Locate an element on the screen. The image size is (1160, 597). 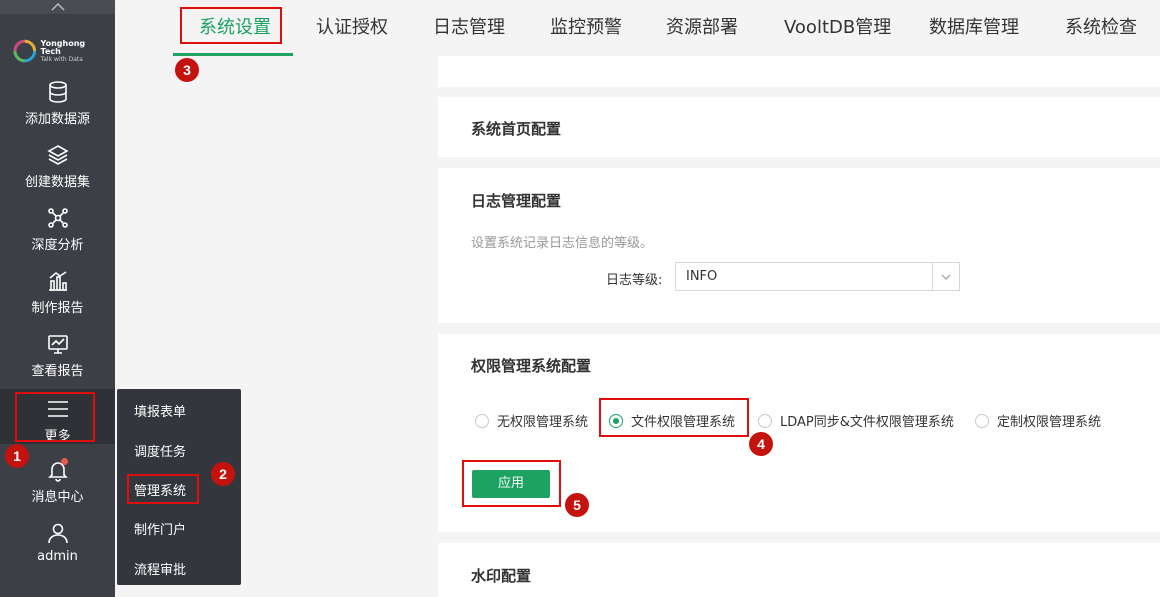
active-tab-indicator is located at coordinates (233, 54).